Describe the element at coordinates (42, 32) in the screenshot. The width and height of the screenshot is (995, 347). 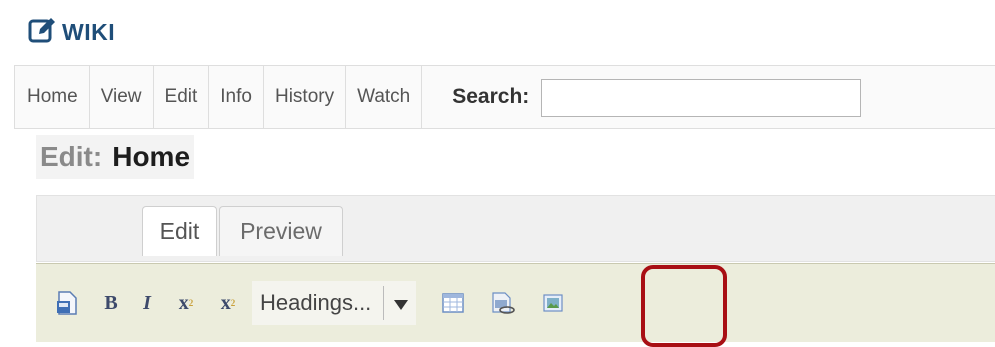
I see `edit-icon` at that location.